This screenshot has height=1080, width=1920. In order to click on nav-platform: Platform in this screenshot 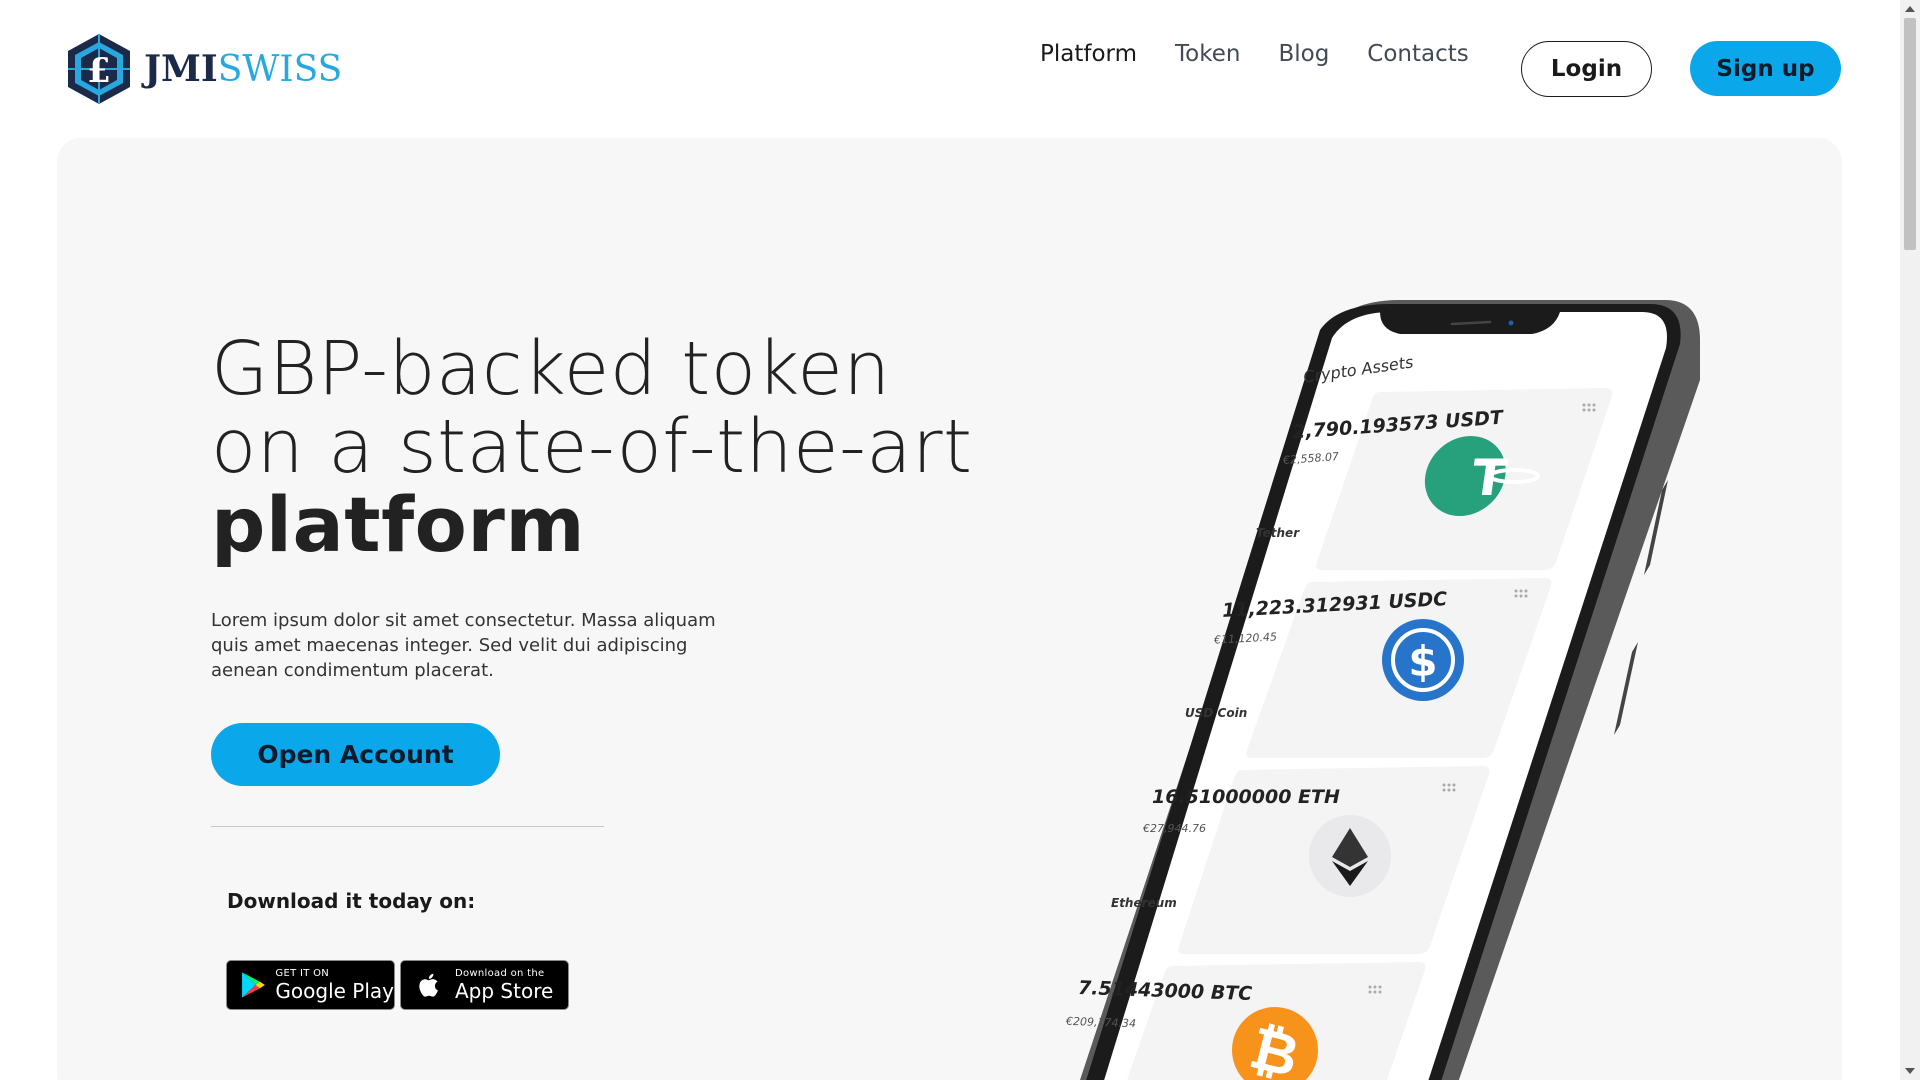, I will do `click(1088, 54)`.